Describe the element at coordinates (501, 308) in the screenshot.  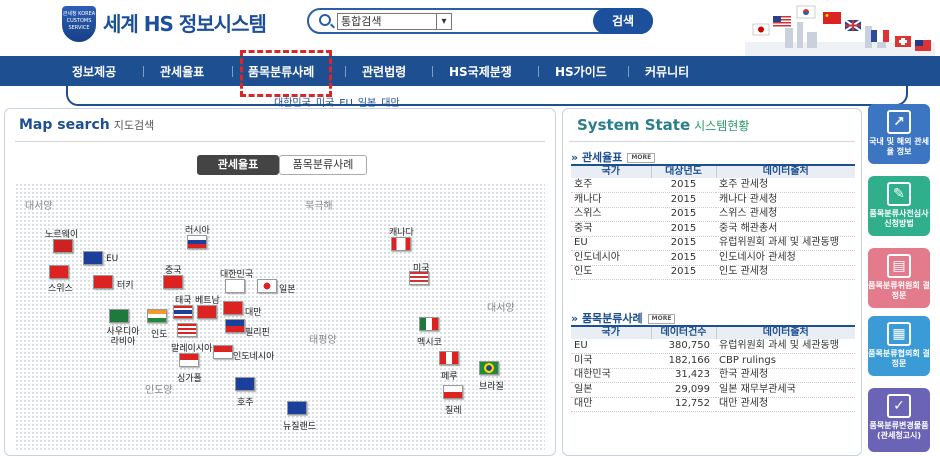
I see `ocean-label: 대서양` at that location.